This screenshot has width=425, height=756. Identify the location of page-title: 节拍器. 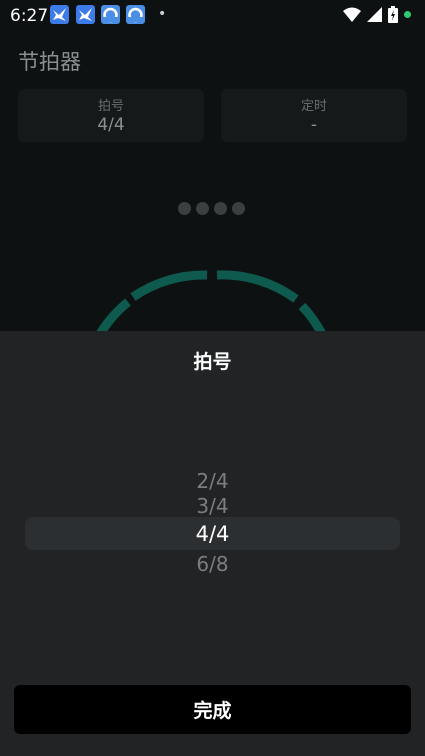
(49, 62).